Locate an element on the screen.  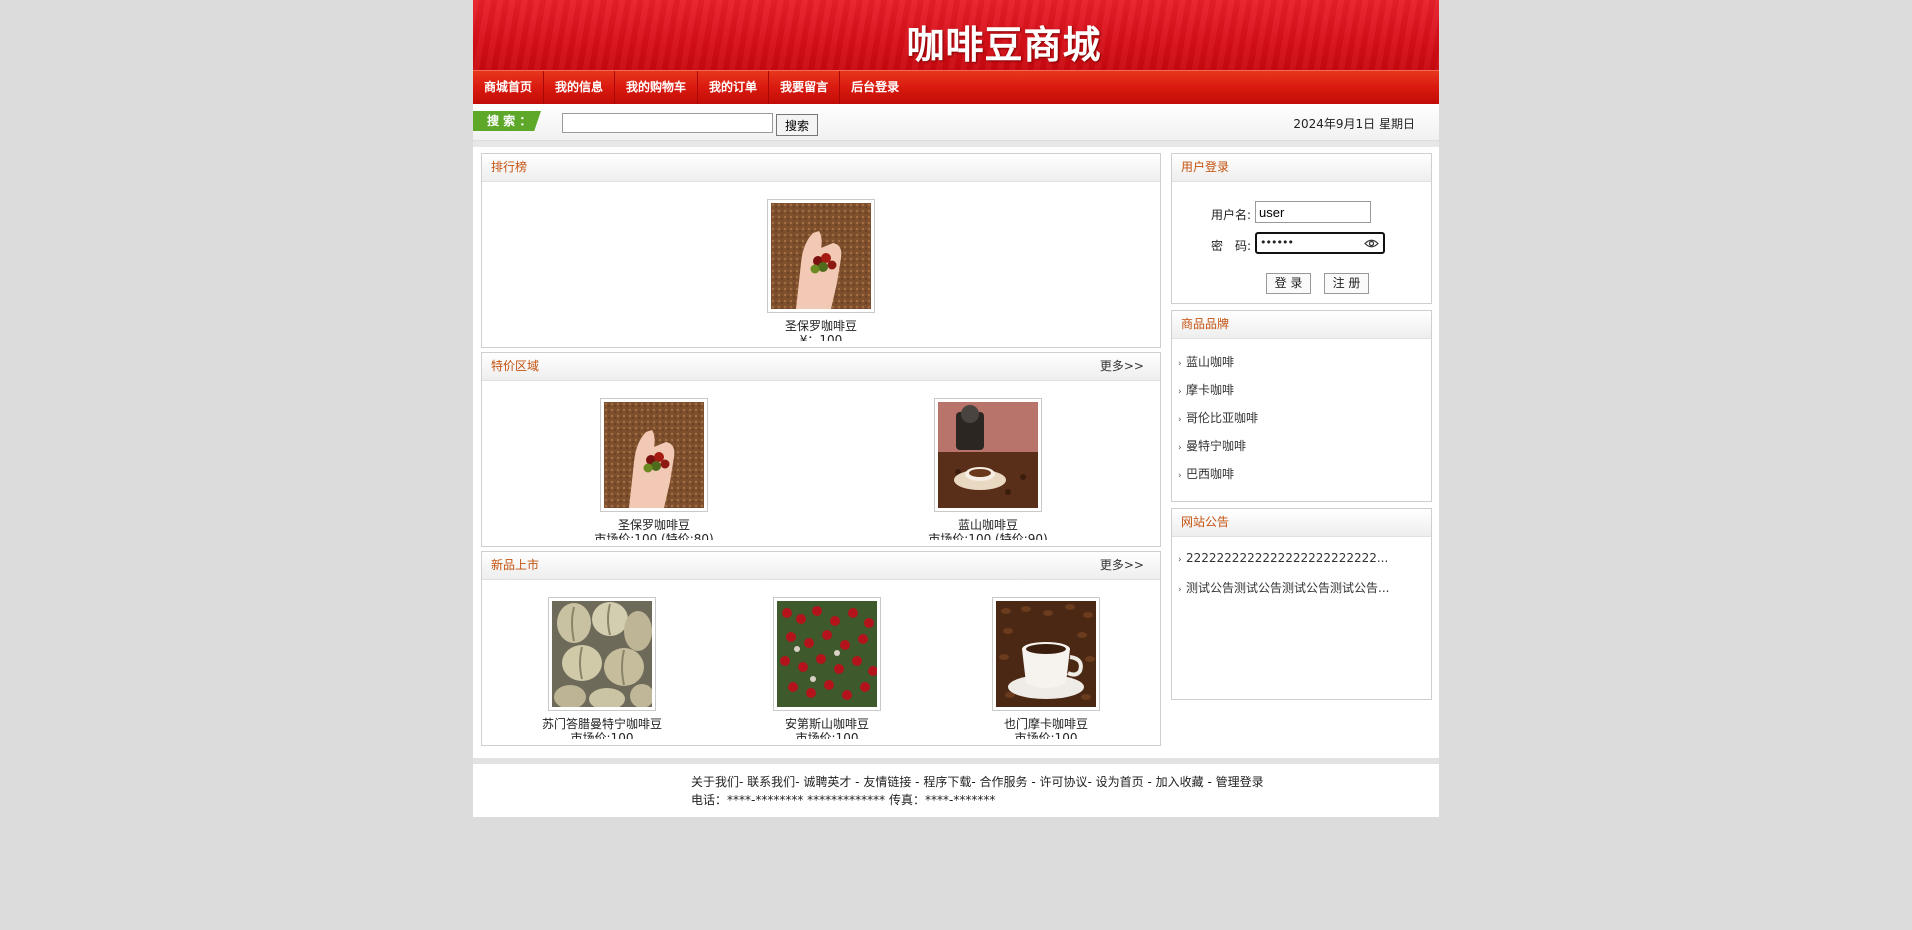
footer-link-license: 许可协议 is located at coordinates (1063, 782).